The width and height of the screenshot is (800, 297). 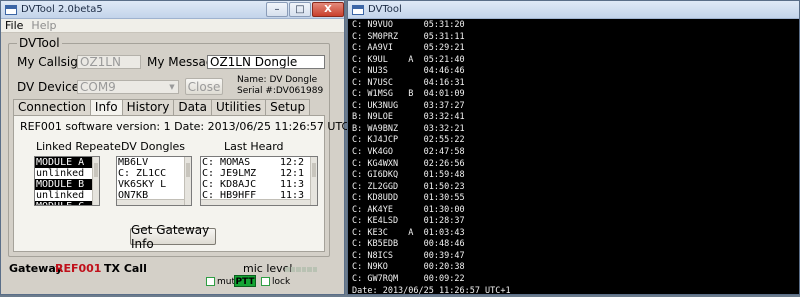 I want to click on console-titlebar: DVTool, so click(x=573, y=10).